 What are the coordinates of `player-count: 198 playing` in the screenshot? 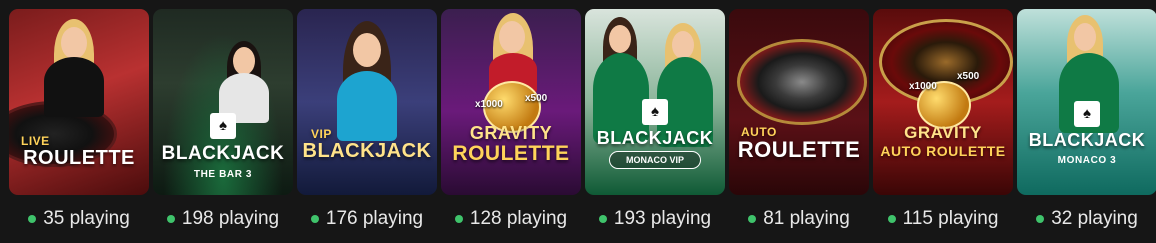 It's located at (223, 219).